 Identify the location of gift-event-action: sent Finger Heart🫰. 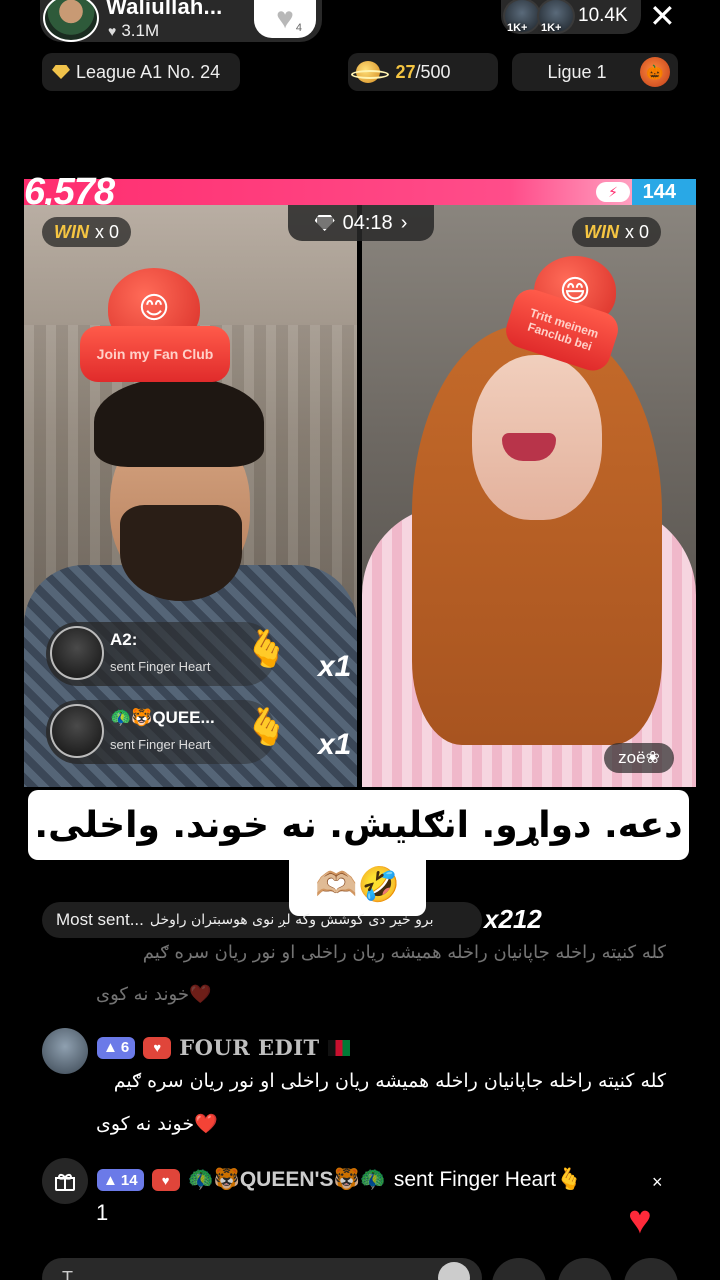
(488, 1179).